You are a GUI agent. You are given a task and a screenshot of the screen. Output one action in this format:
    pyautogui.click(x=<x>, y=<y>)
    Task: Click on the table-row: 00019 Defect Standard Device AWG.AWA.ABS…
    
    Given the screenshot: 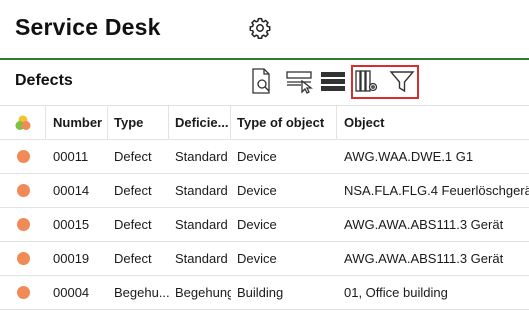 What is the action you would take?
    pyautogui.click(x=264, y=259)
    